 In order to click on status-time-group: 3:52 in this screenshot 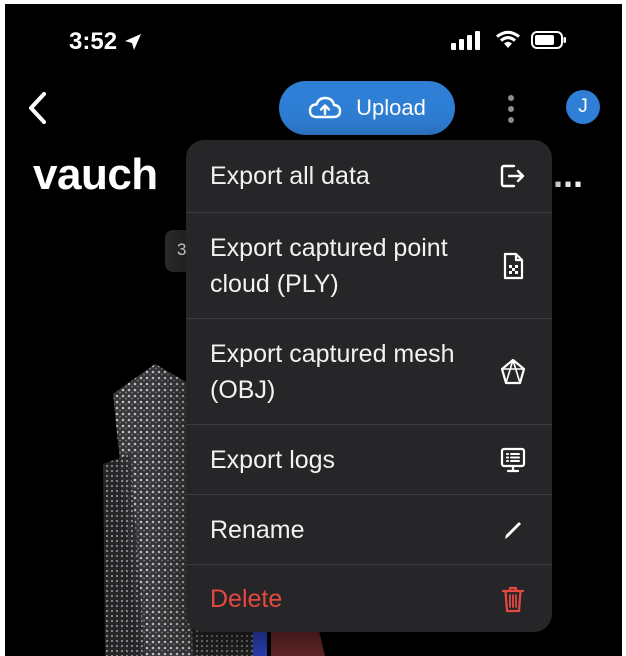, I will do `click(106, 42)`.